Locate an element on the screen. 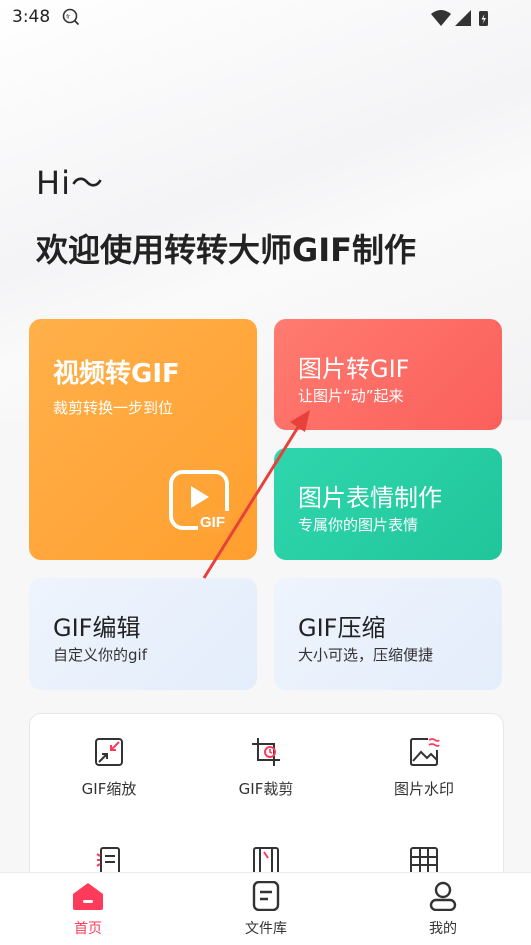  emoji-maker-subtitle: 专属你的图片表情 is located at coordinates (358, 525).